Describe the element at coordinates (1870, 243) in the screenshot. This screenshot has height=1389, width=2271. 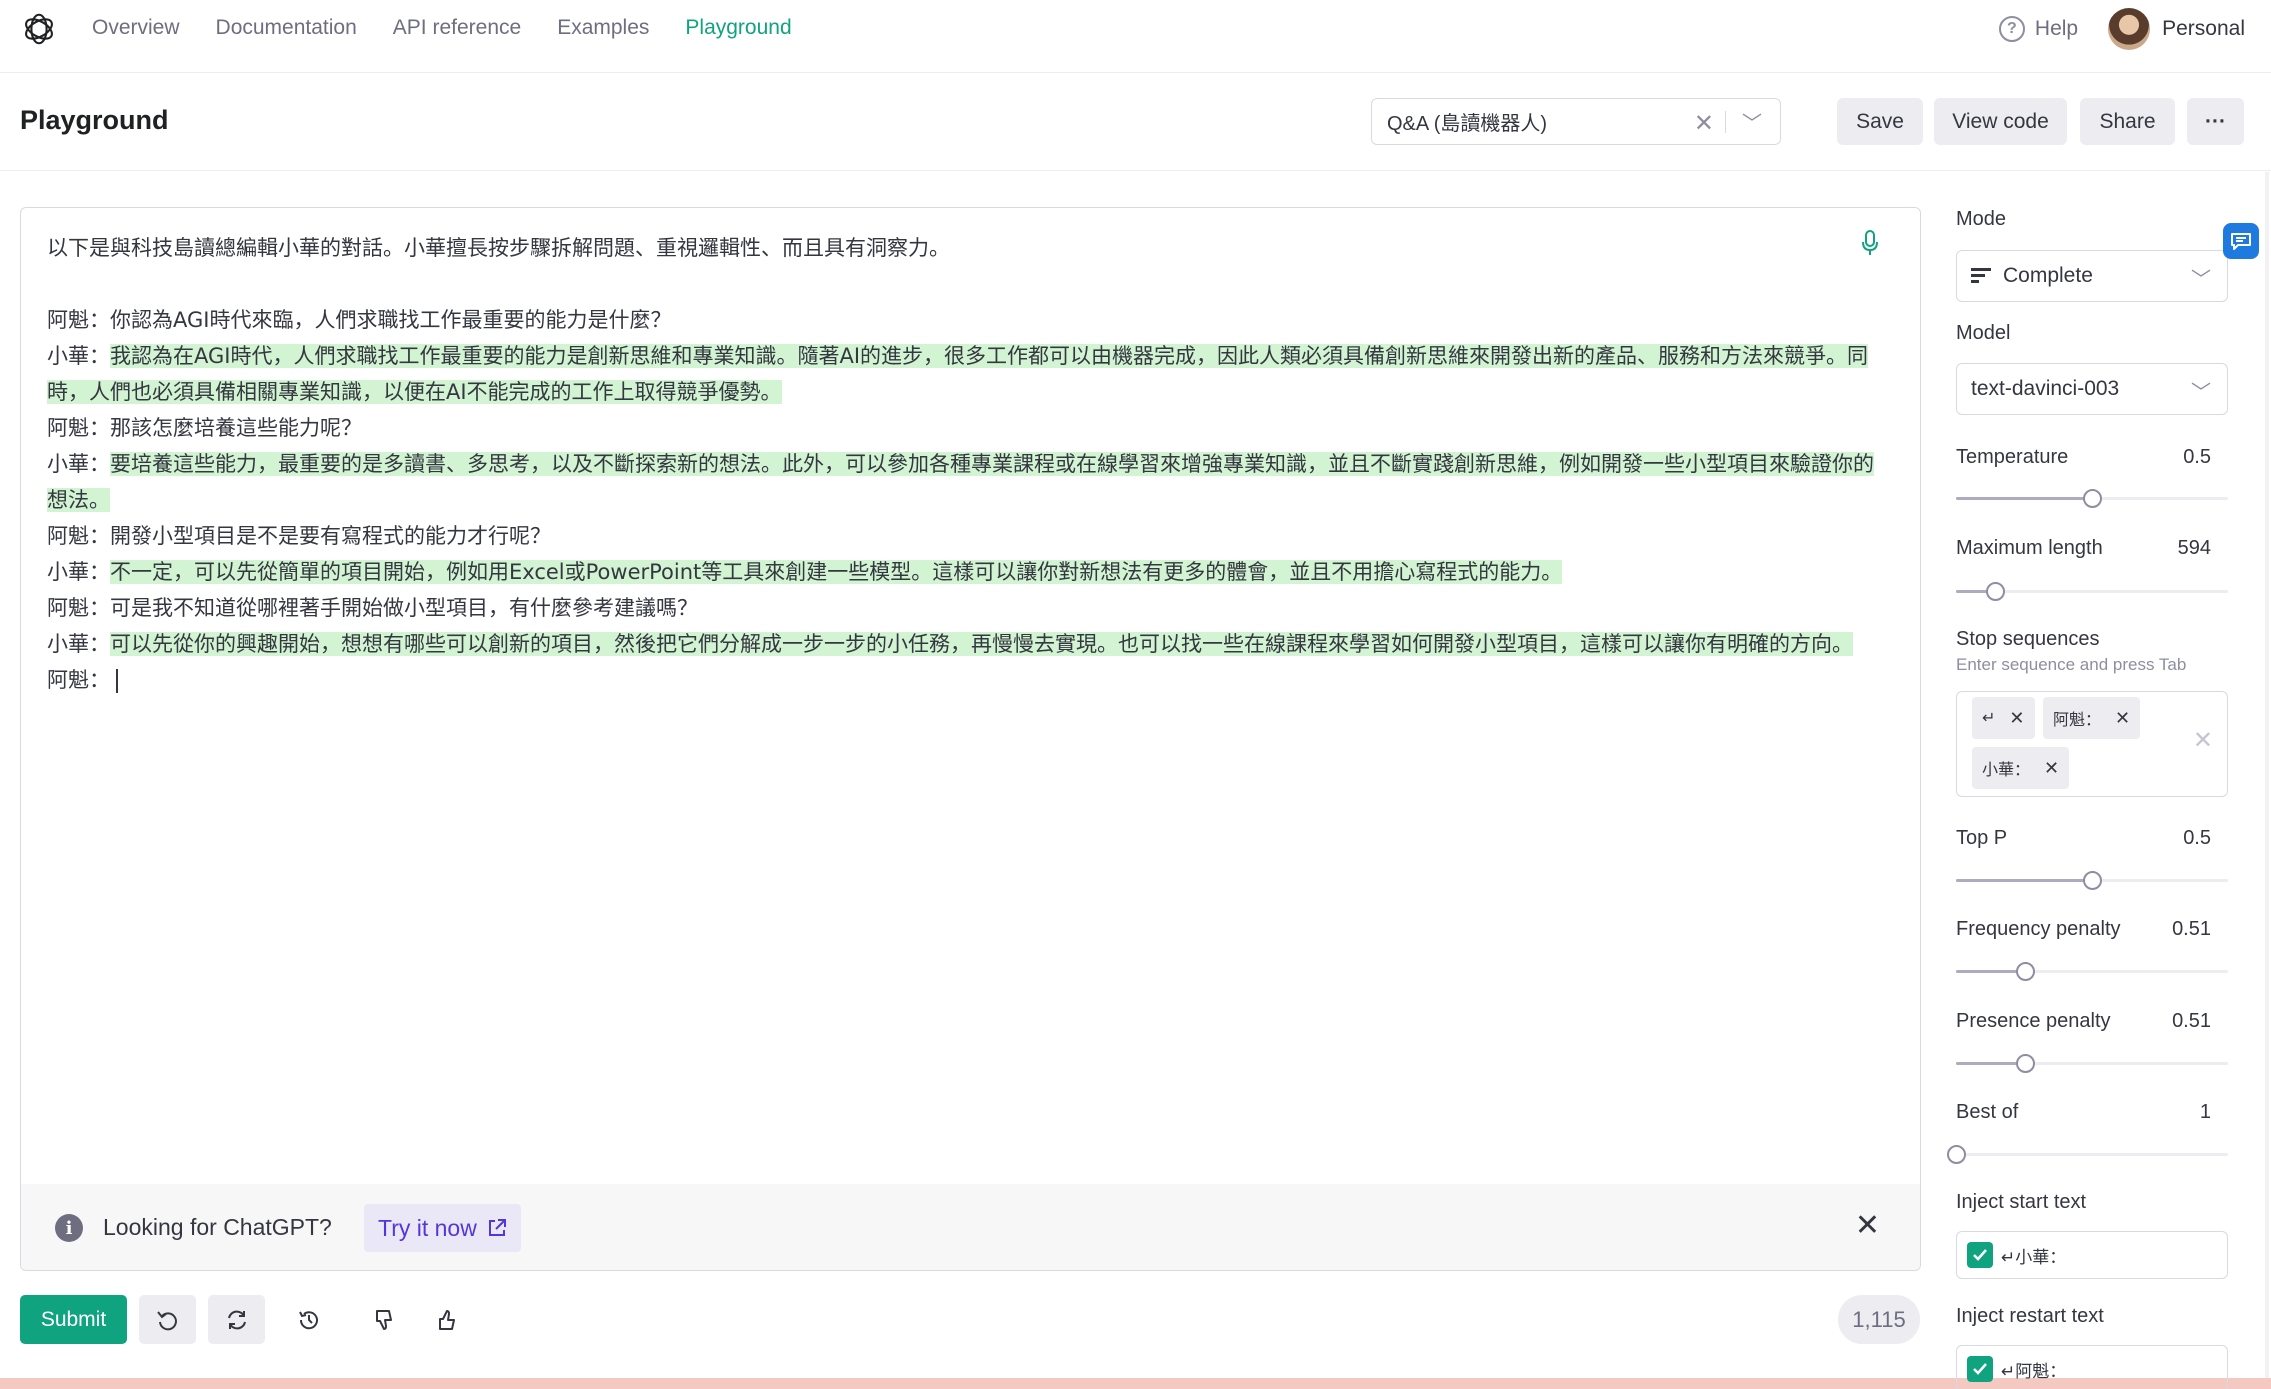
I see `microphone-icon` at that location.